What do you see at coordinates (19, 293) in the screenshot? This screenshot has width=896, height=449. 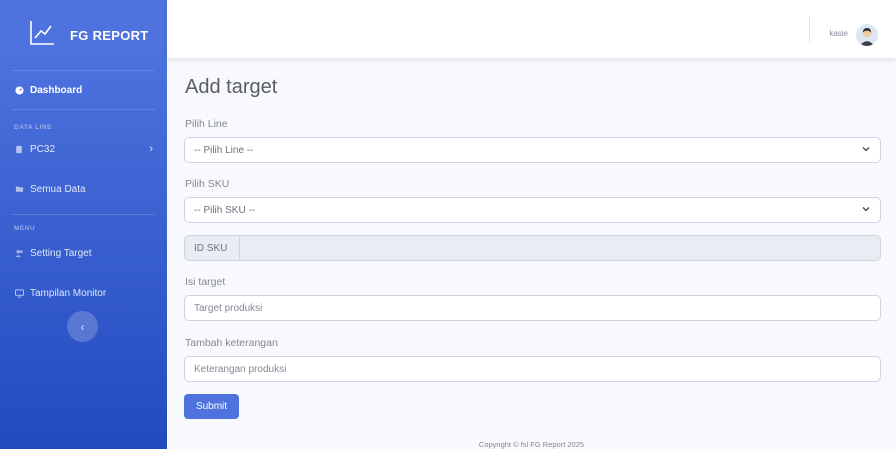 I see `monitor-icon` at bounding box center [19, 293].